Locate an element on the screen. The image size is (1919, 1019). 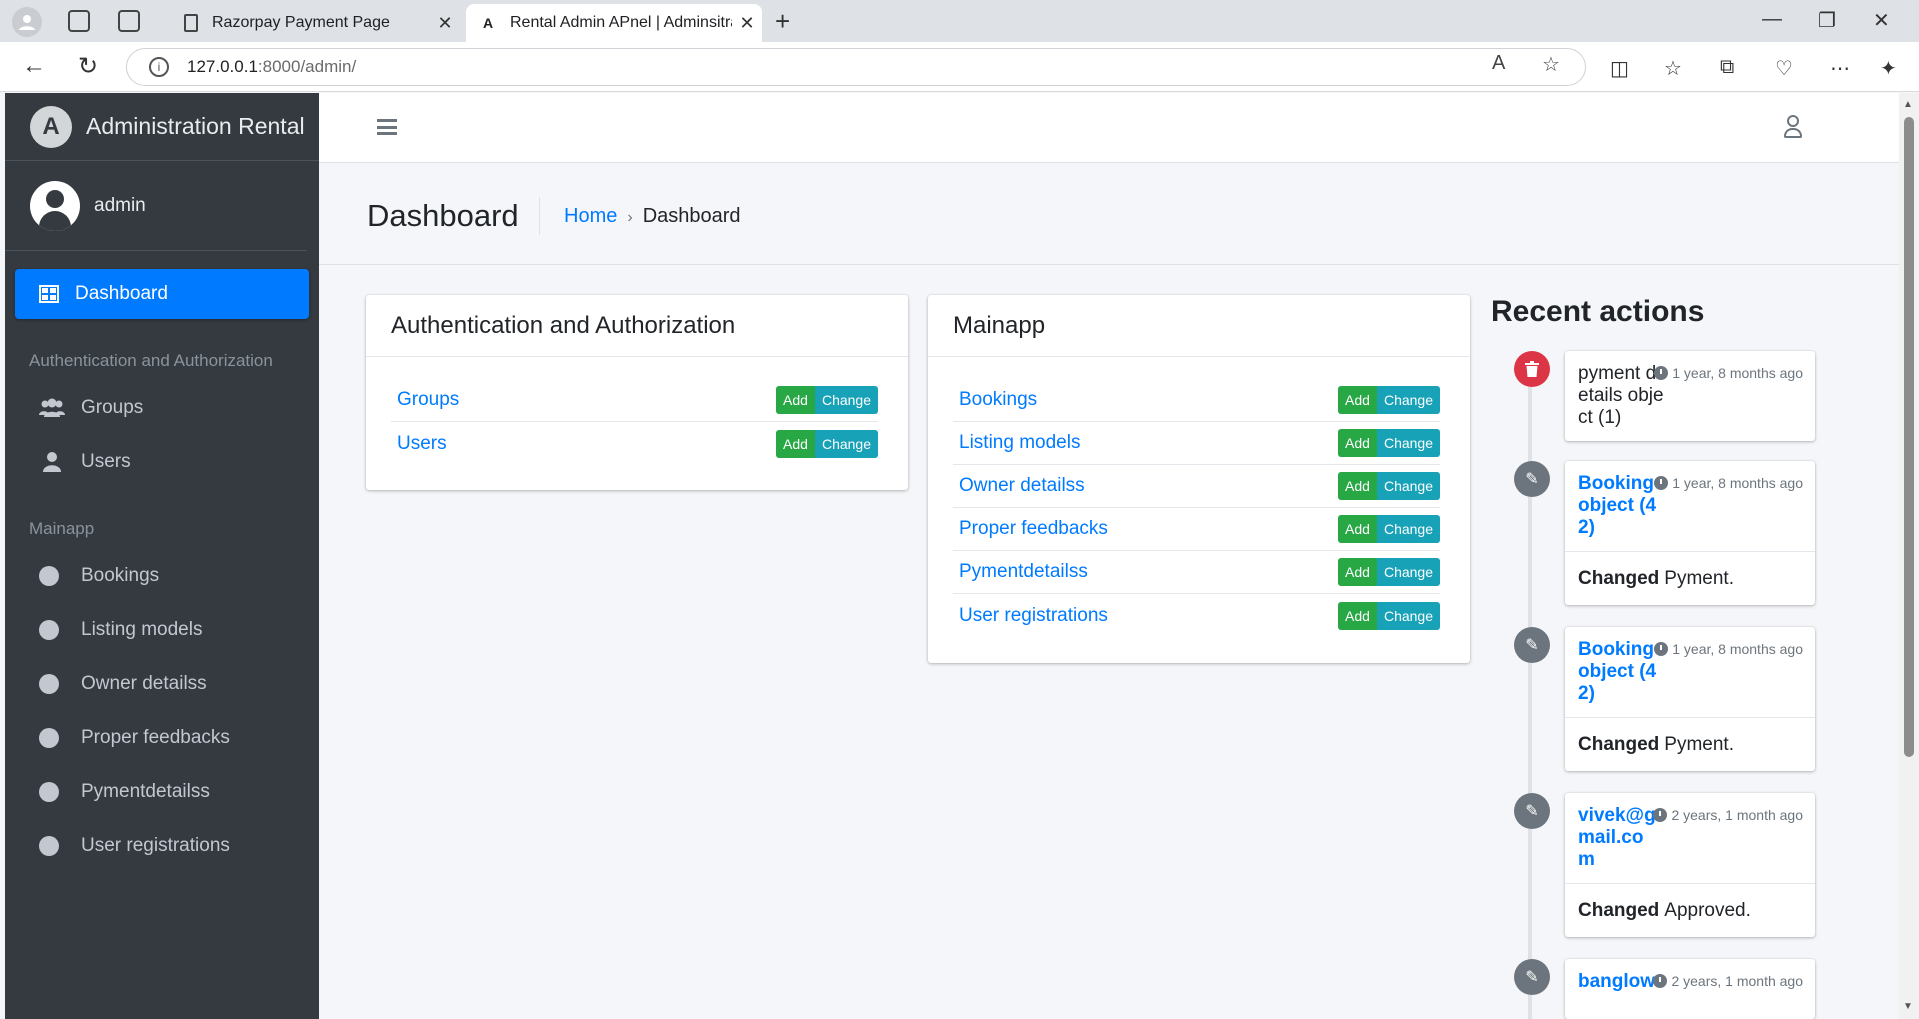
tab-actions-icon is located at coordinates (129, 21).